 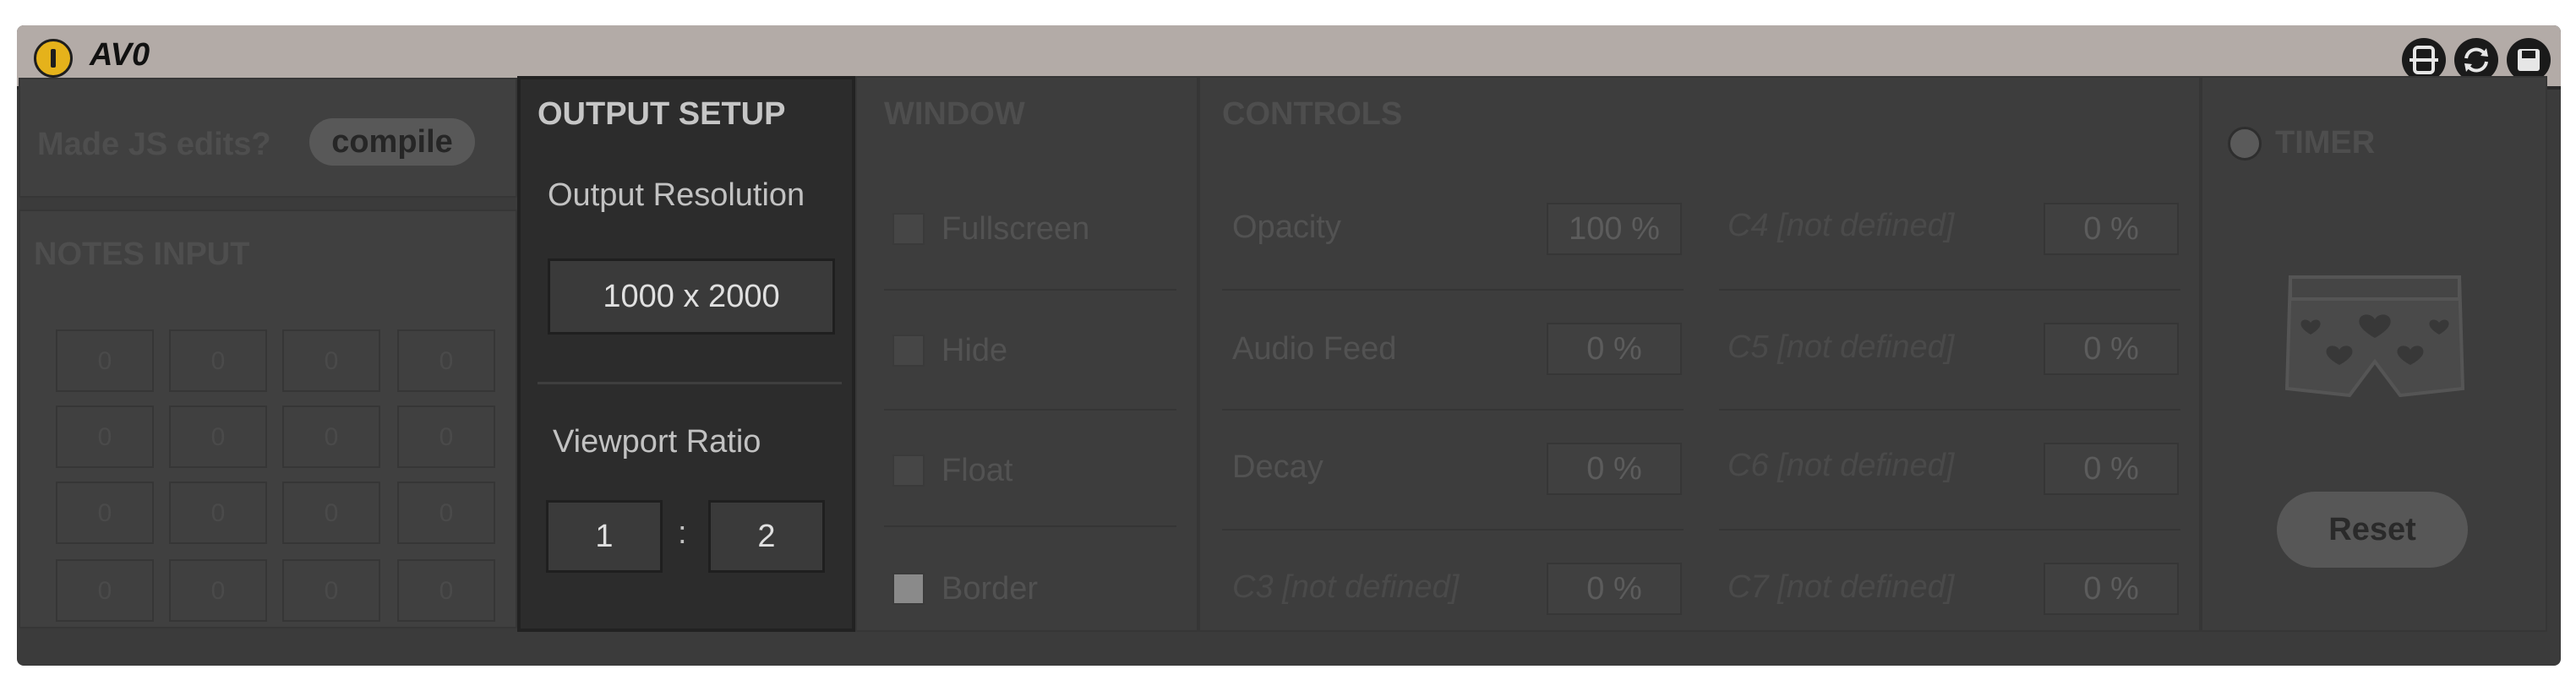 What do you see at coordinates (1346, 587) in the screenshot?
I see `control-c3-label: C3 [not defined]` at bounding box center [1346, 587].